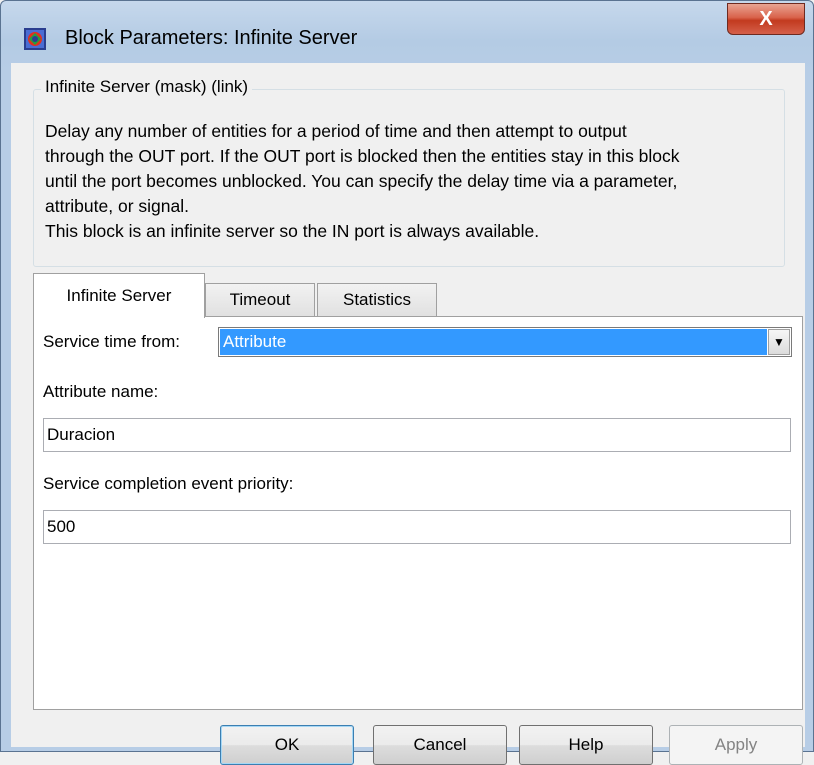 The image size is (814, 765). Describe the element at coordinates (766, 19) in the screenshot. I see `close-button: X` at that location.